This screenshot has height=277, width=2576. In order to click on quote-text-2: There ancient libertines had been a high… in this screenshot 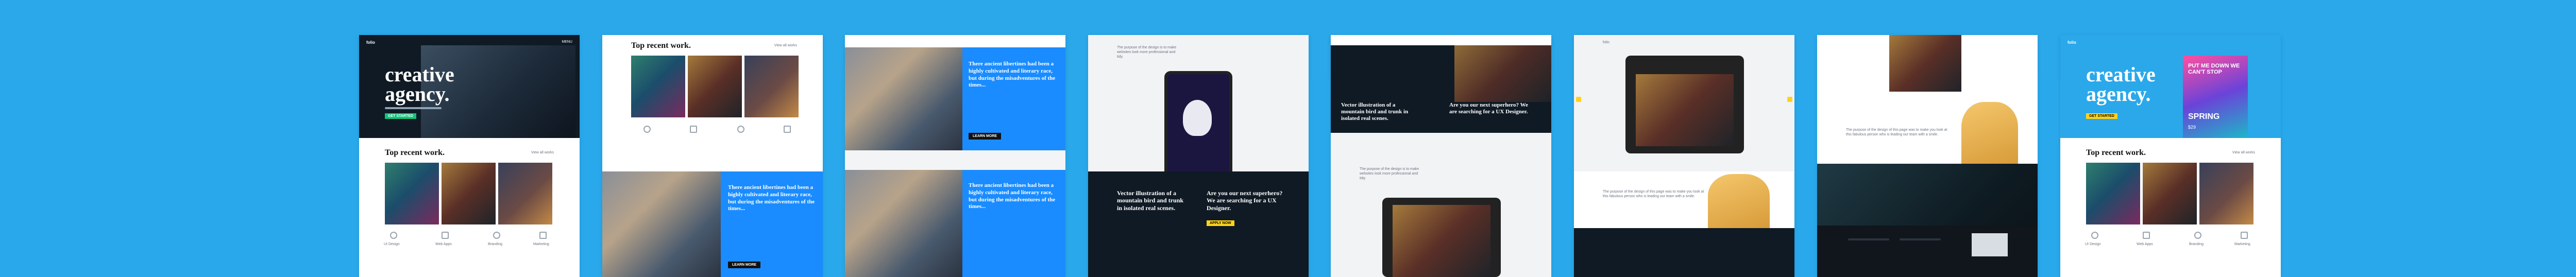, I will do `click(1012, 196)`.